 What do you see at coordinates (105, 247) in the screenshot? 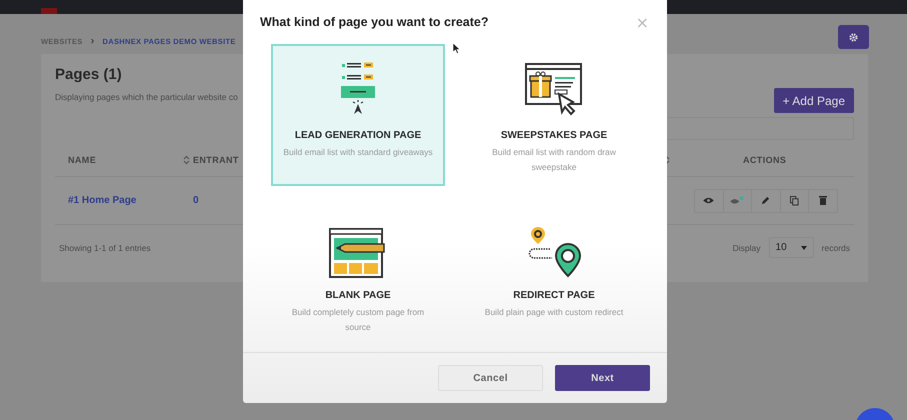
I see `entries-summary: Showing 1-1 of 1 entries` at bounding box center [105, 247].